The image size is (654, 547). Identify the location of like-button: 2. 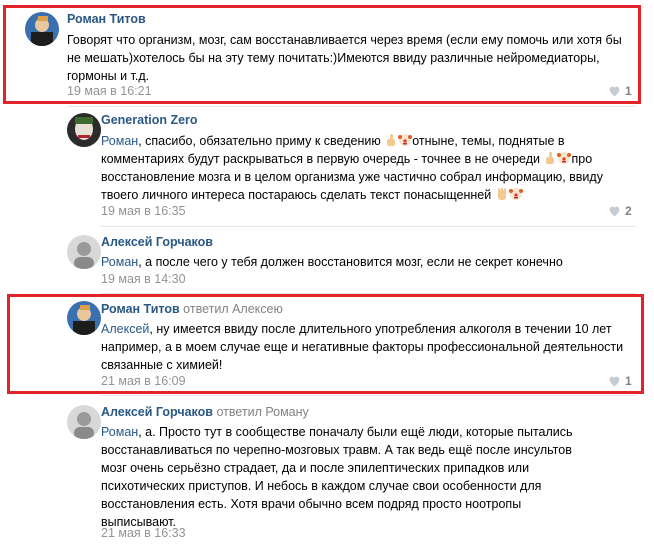
(620, 211).